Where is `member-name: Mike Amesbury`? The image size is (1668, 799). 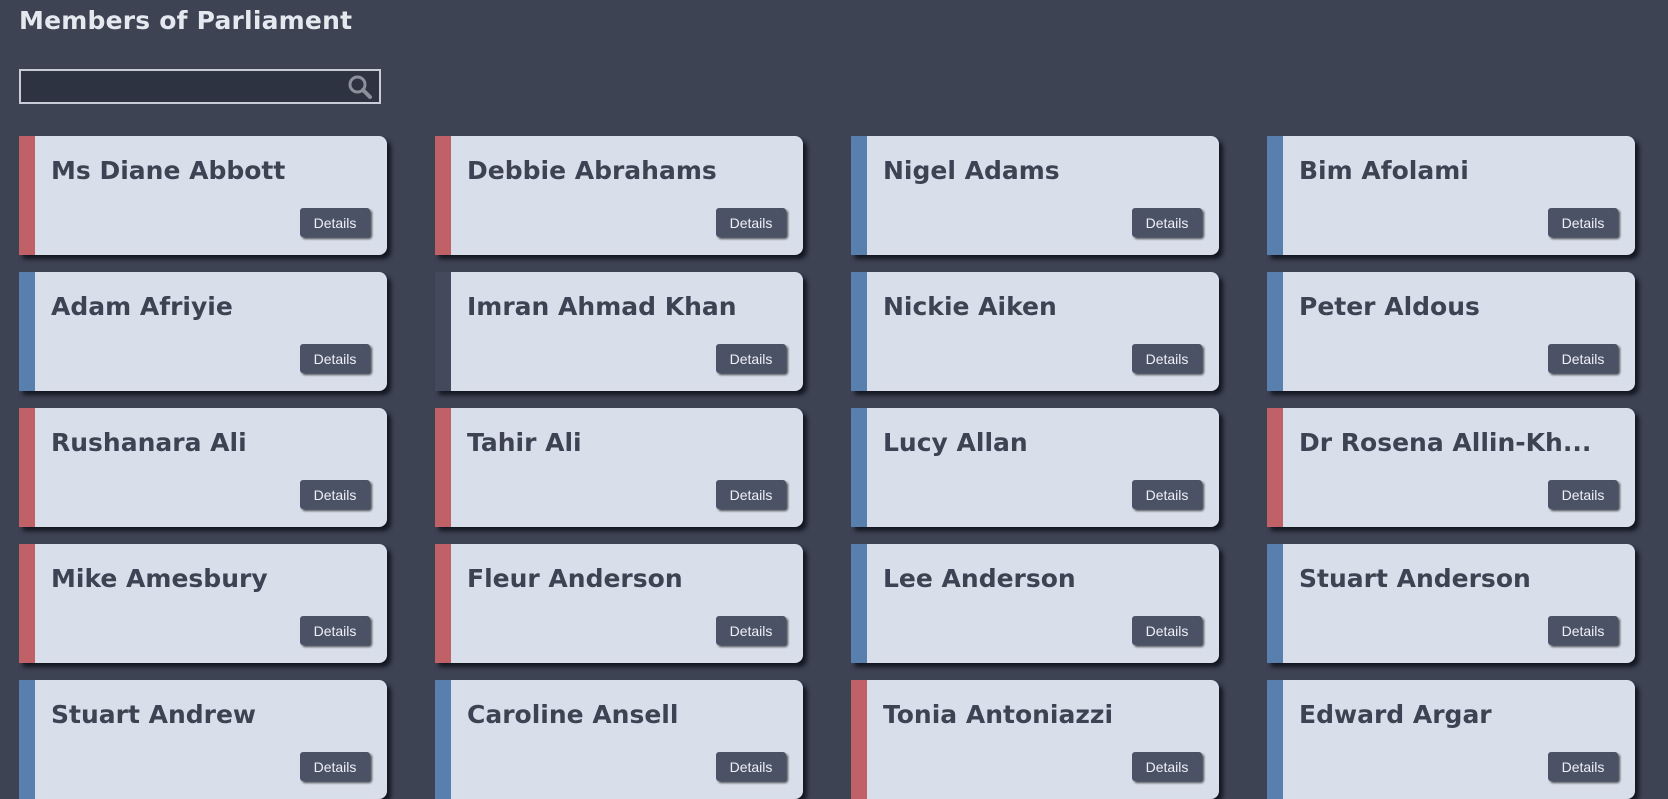 member-name: Mike Amesbury is located at coordinates (159, 578).